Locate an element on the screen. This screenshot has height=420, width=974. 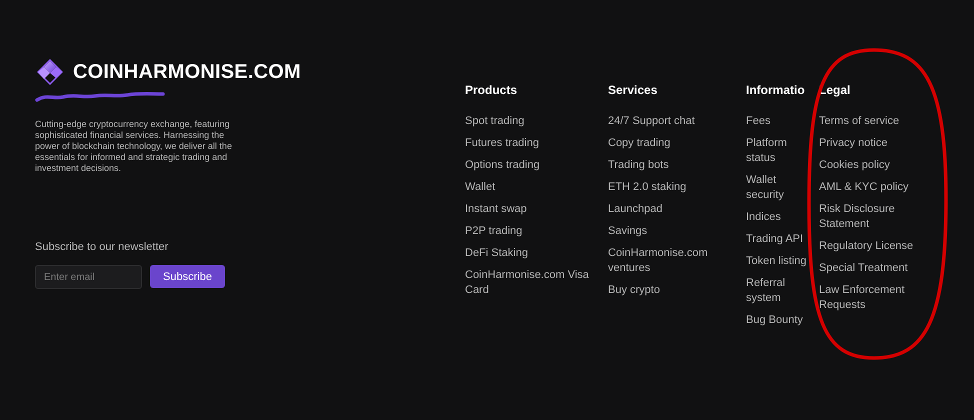
footer-link: Risk Disclosure Statement is located at coordinates (879, 217).